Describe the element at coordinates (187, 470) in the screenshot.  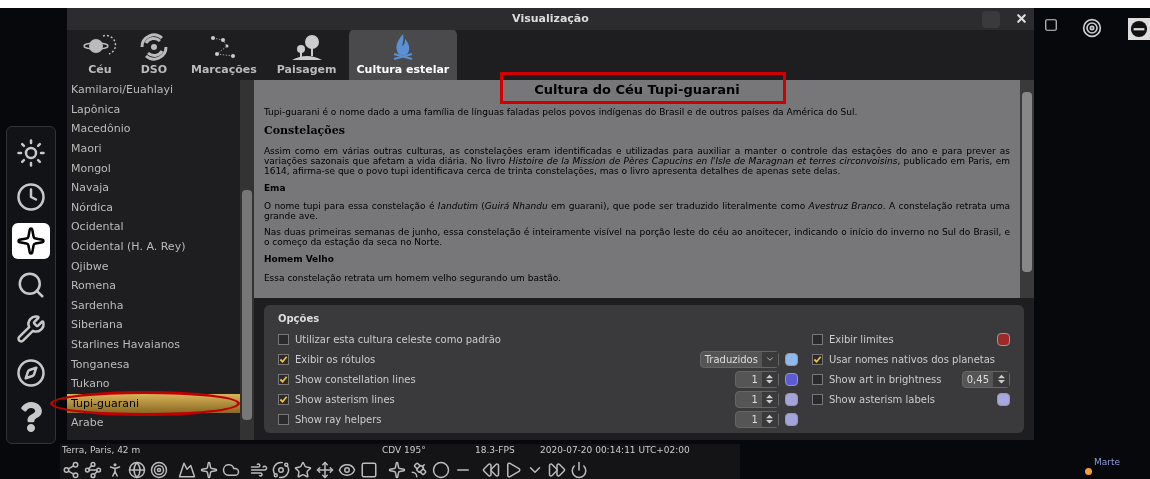
I see `mountain-icon` at that location.